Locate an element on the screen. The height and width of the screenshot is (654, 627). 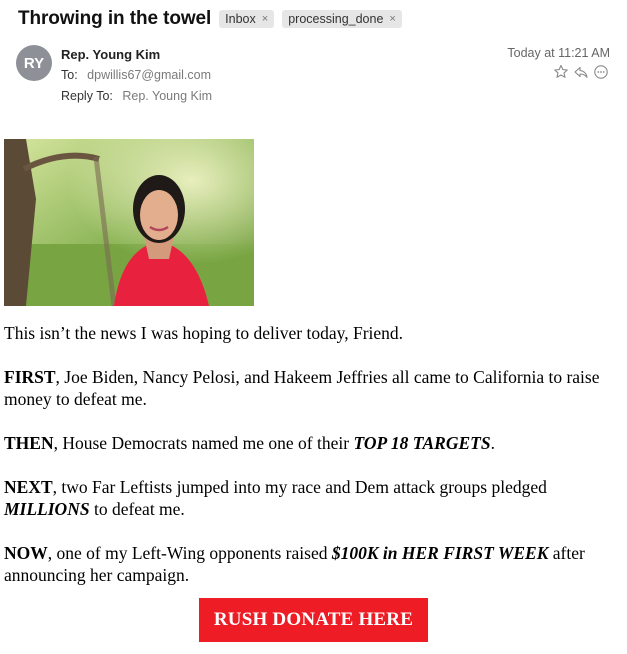
sender-name: Rep. Young Kim is located at coordinates (110, 54).